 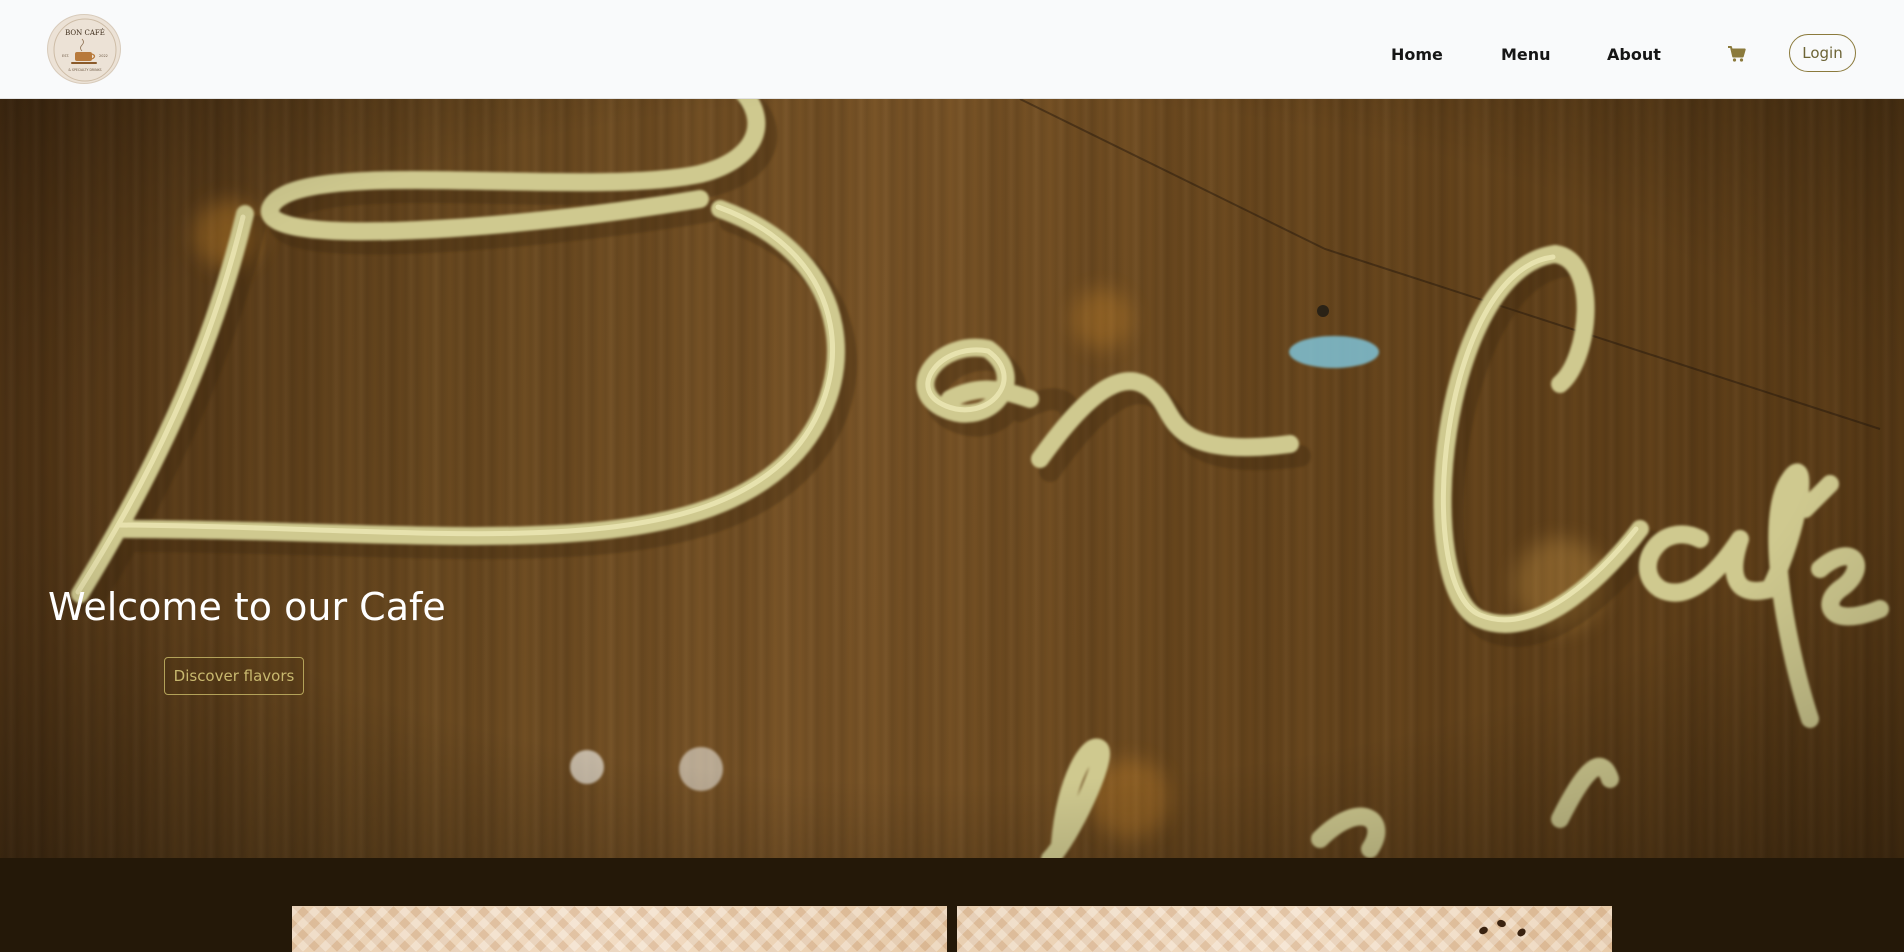 What do you see at coordinates (84, 70) in the screenshot?
I see `svg-text: & SPECIALTY DRINKS` at bounding box center [84, 70].